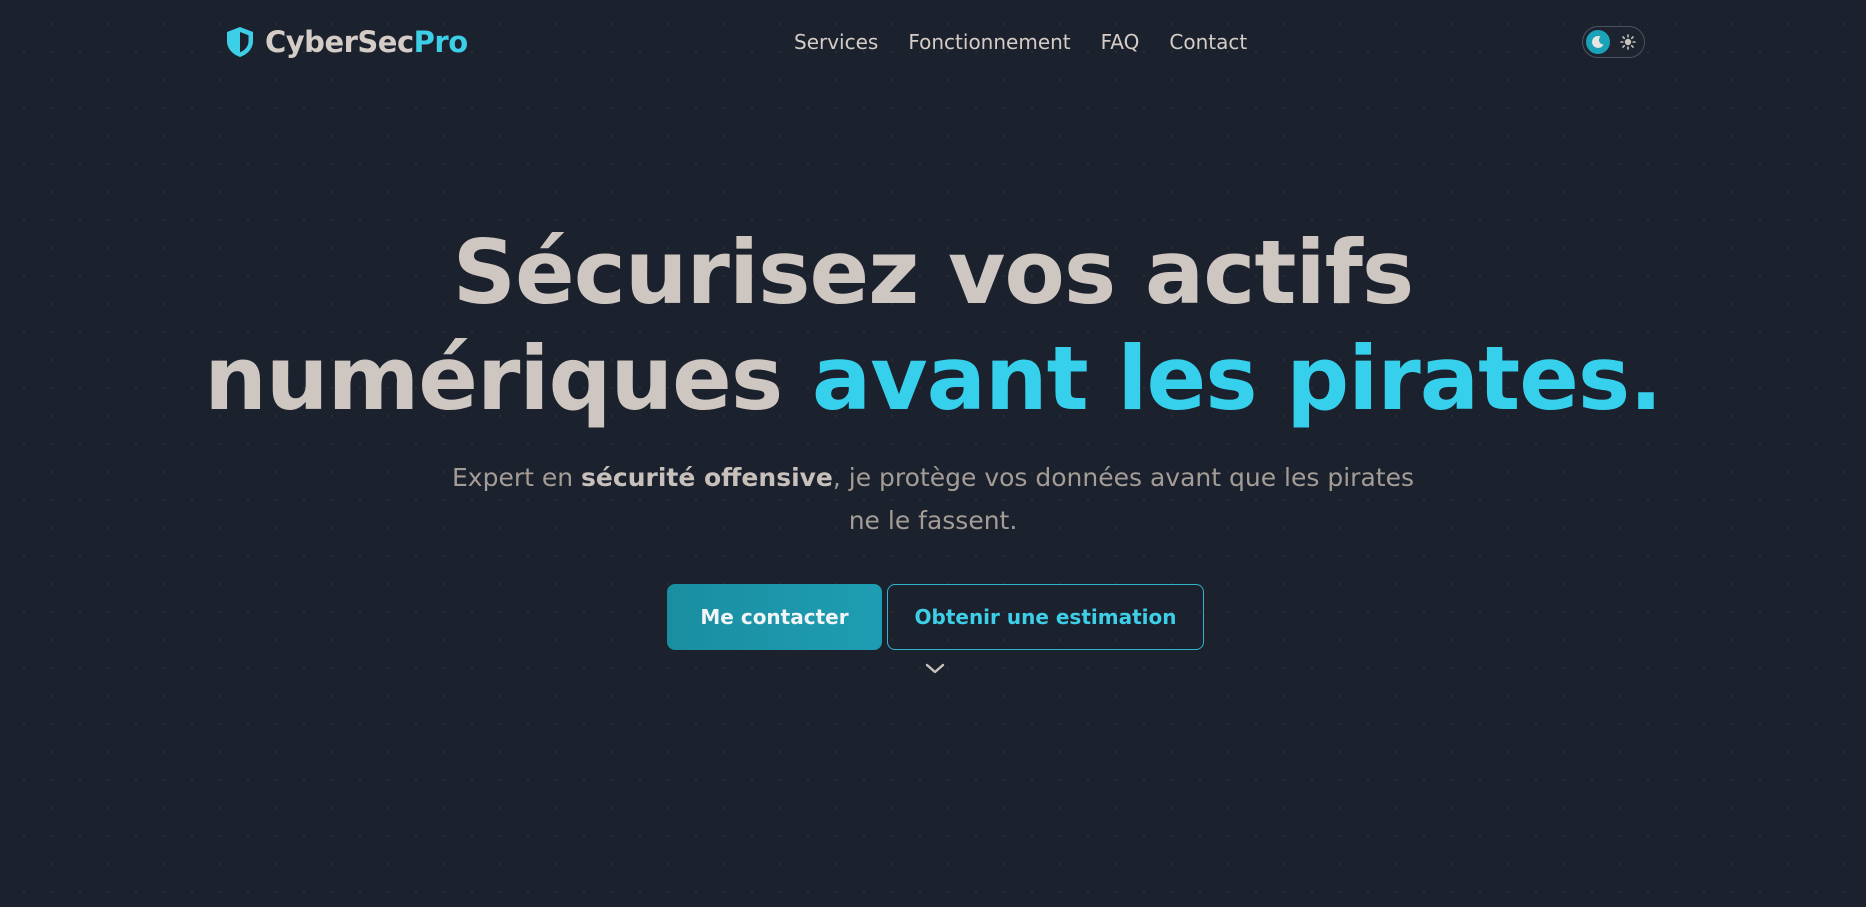 This screenshot has height=907, width=1866. What do you see at coordinates (707, 477) in the screenshot?
I see `hero-subtitle-bold: sécurité offensive` at bounding box center [707, 477].